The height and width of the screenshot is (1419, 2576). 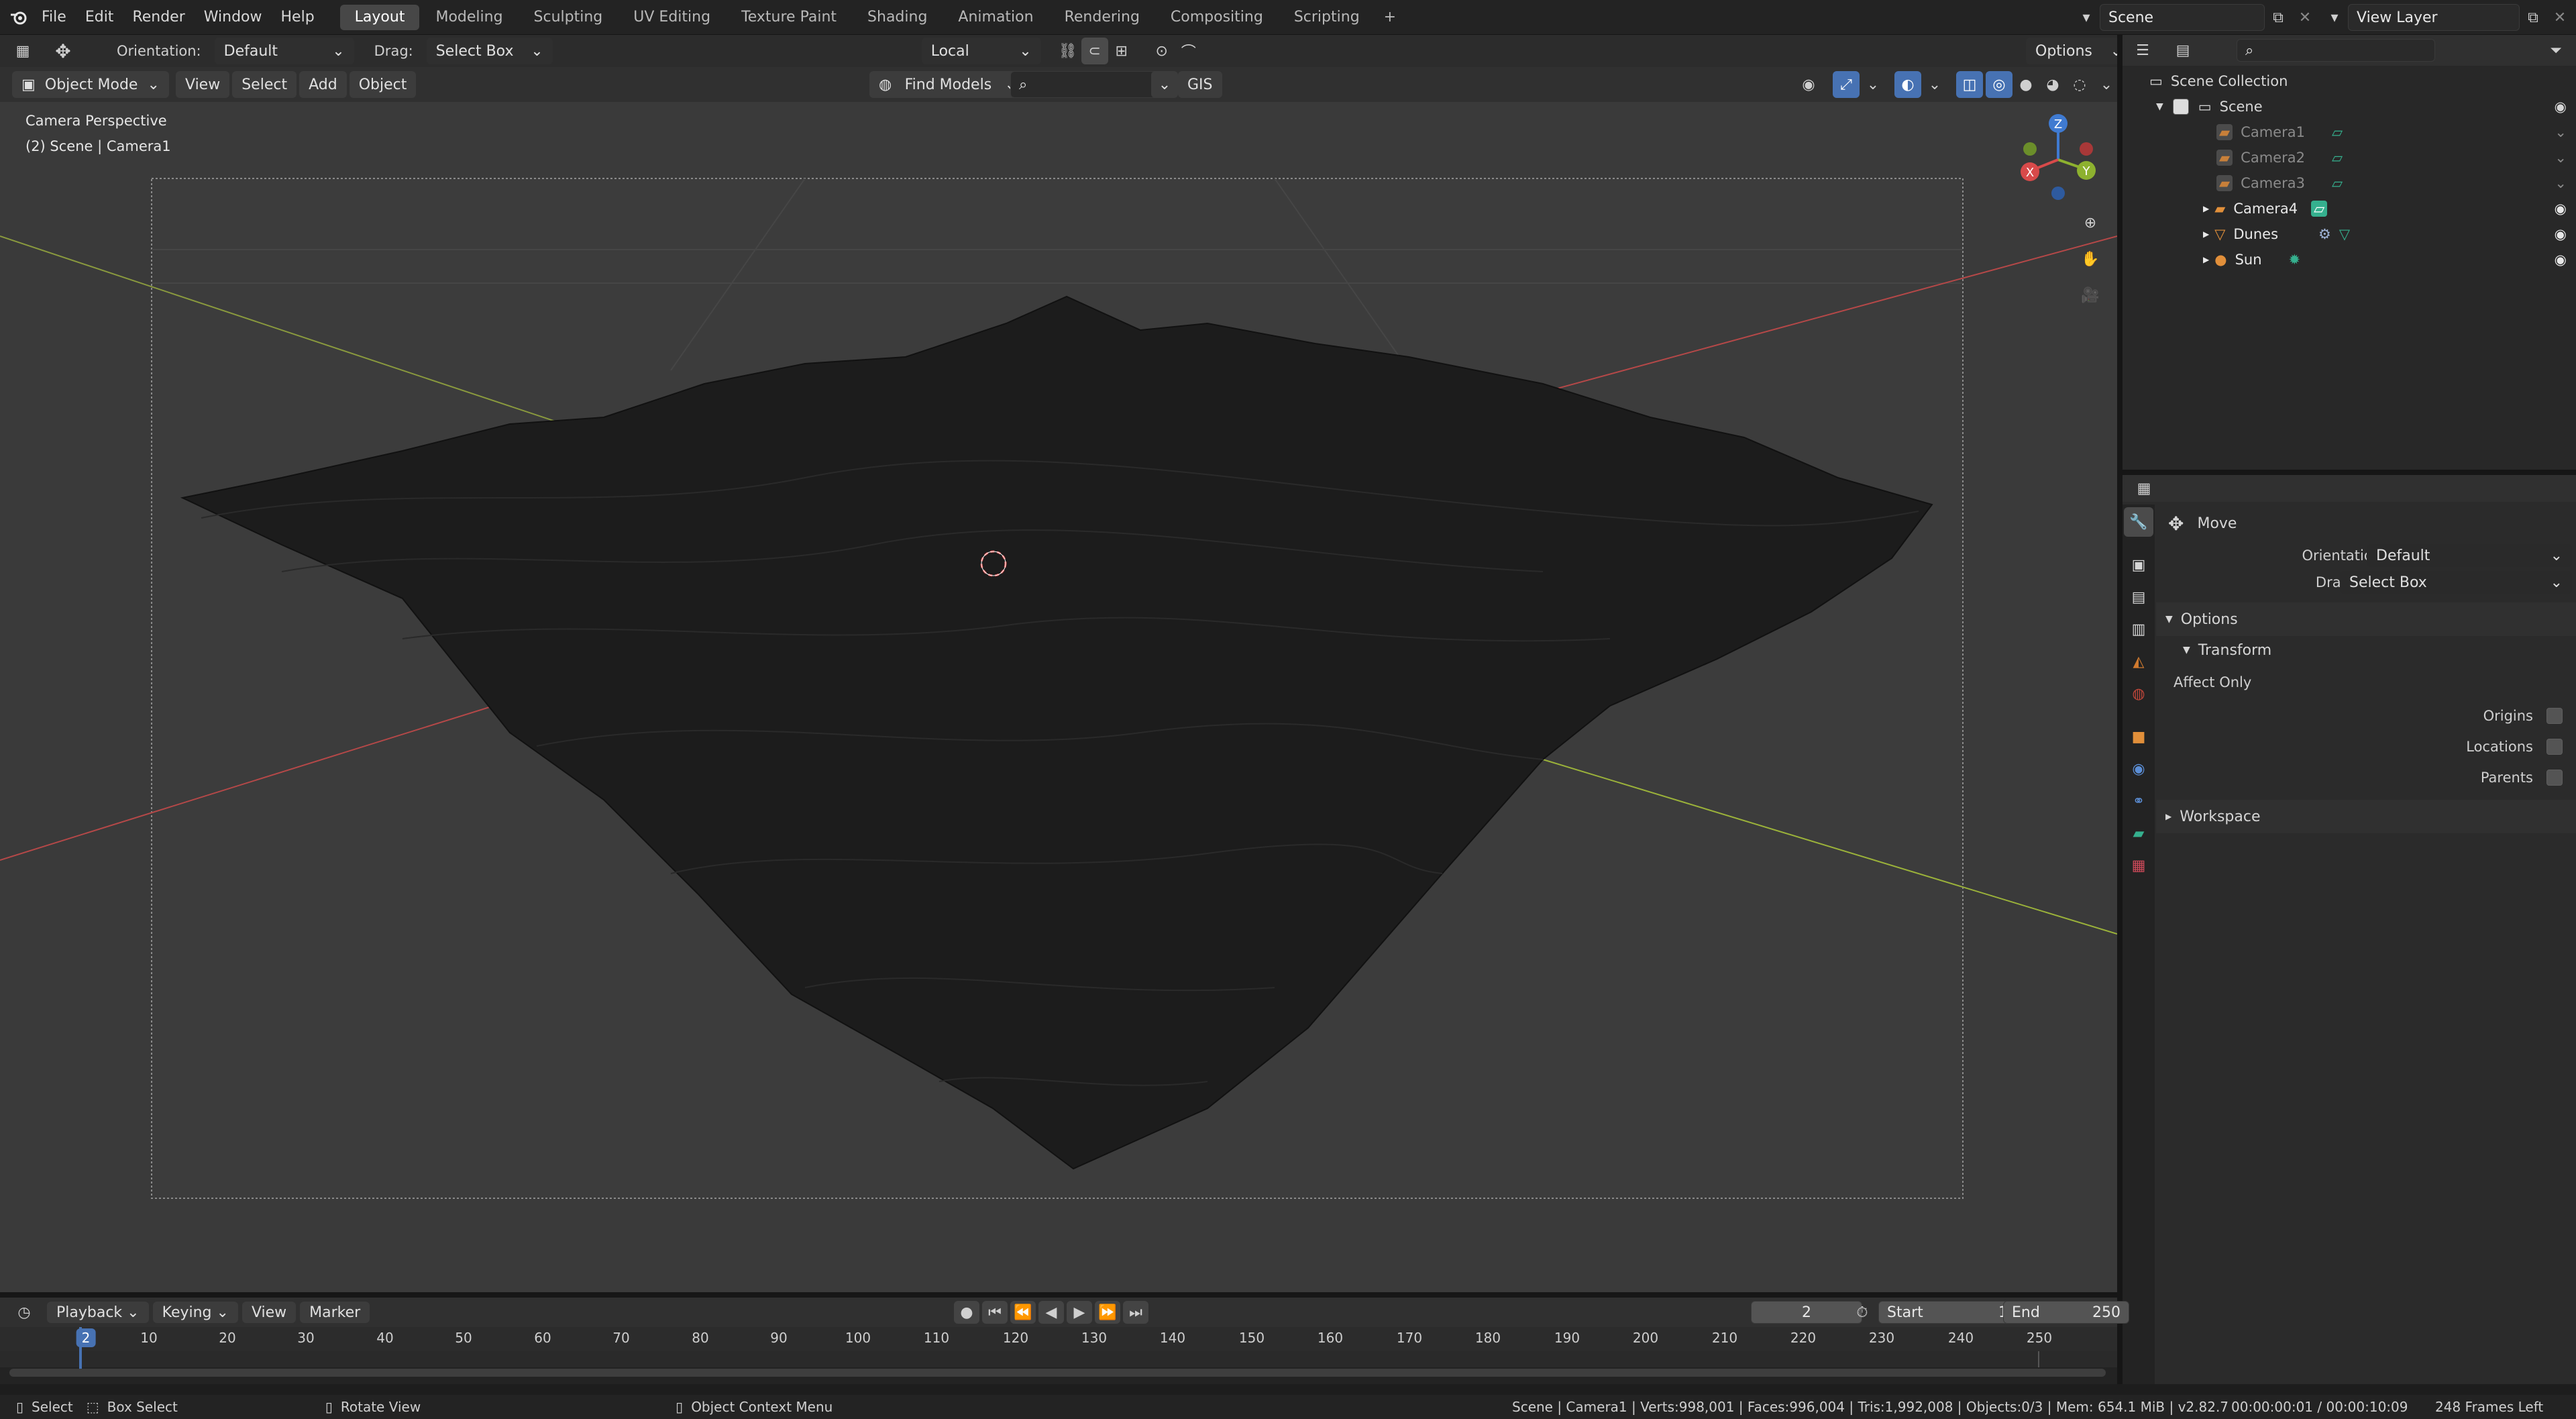 I want to click on navigation-gizmo: Z Y X, so click(x=2059, y=158).